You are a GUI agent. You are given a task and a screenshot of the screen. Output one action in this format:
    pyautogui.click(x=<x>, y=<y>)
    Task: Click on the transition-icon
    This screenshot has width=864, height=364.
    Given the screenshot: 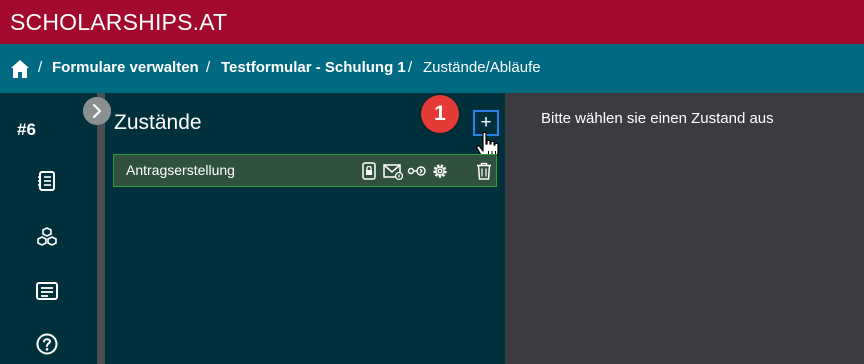 What is the action you would take?
    pyautogui.click(x=417, y=171)
    